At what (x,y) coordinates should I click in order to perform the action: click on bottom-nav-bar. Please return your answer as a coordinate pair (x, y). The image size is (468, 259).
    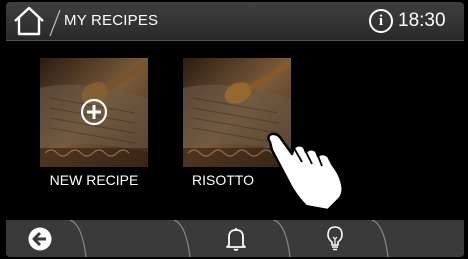
    Looking at the image, I should click on (235, 238).